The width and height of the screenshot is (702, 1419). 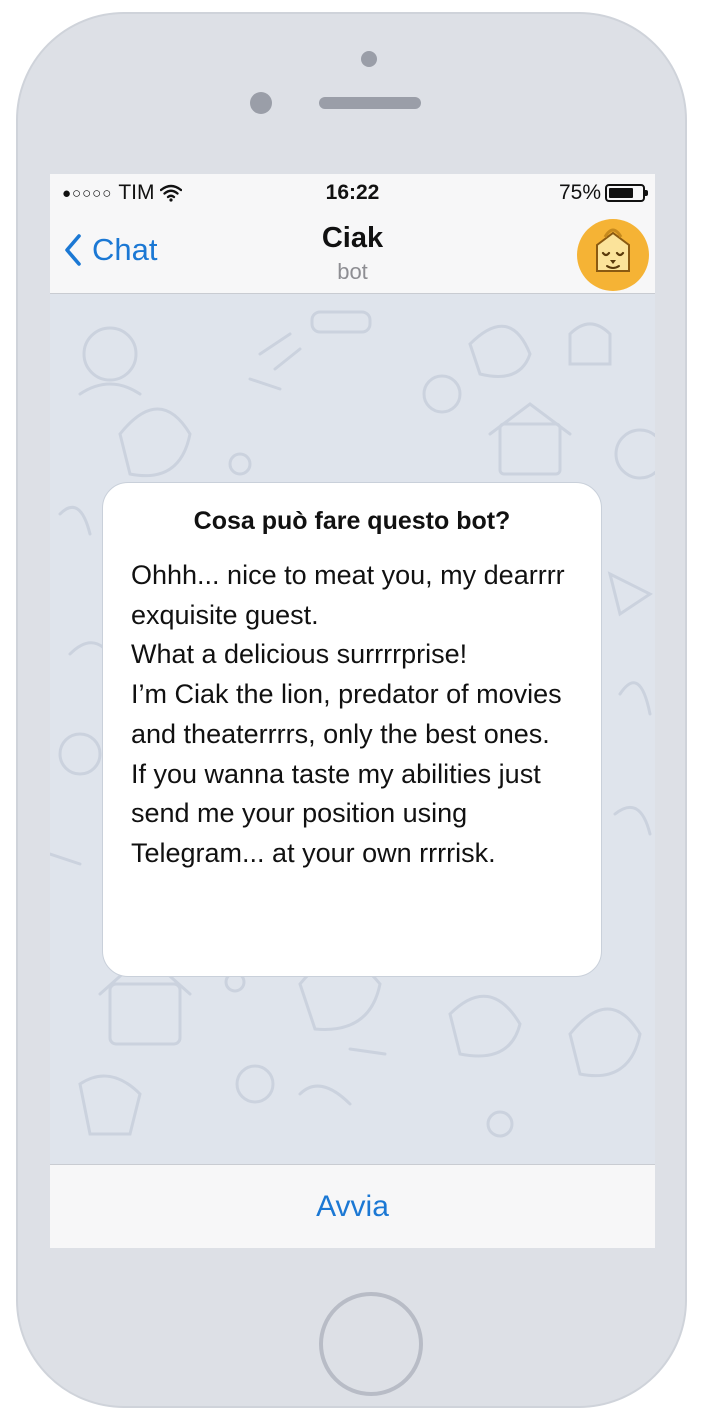 I want to click on battery-icon, so click(x=626, y=193).